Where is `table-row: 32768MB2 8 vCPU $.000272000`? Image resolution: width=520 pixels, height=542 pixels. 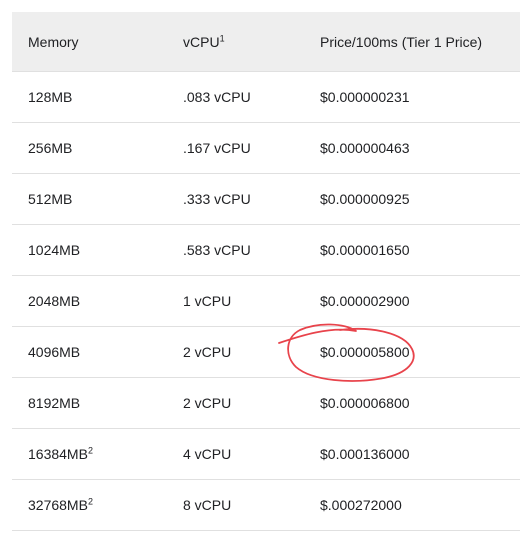 table-row: 32768MB2 8 vCPU $.000272000 is located at coordinates (266, 505).